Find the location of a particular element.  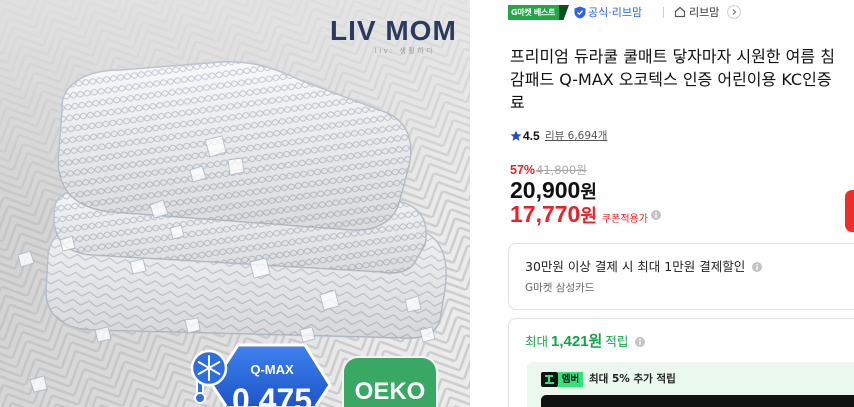

sale-price: 20,900 원 is located at coordinates (610, 190).